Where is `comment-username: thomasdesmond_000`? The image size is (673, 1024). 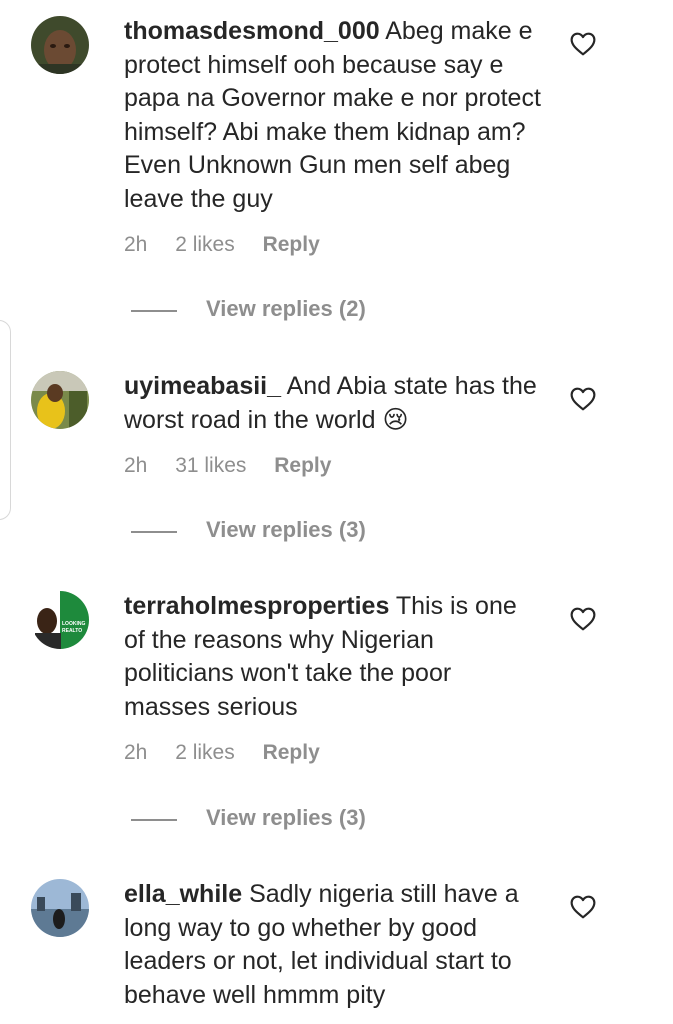
comment-username: thomasdesmond_000 is located at coordinates (252, 31).